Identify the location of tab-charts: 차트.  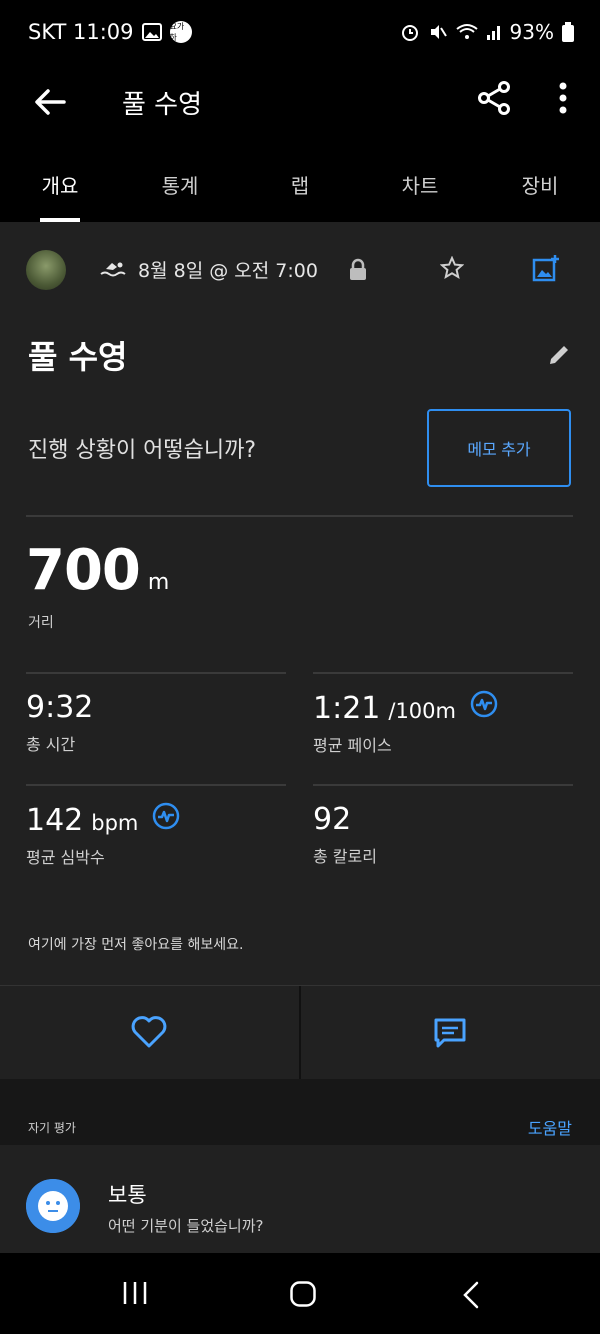
(420, 184).